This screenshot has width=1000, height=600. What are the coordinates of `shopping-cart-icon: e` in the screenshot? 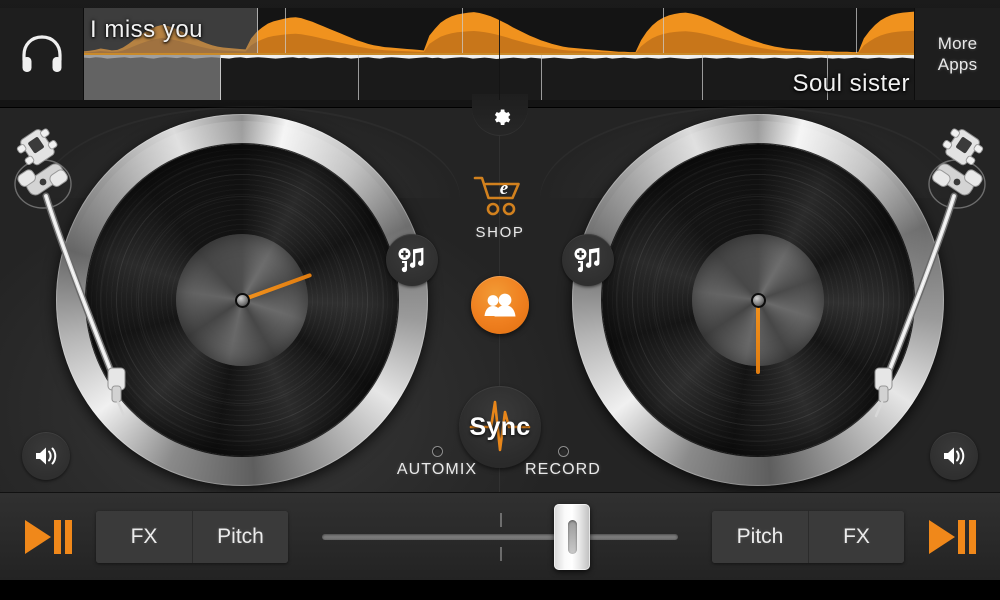 It's located at (496, 196).